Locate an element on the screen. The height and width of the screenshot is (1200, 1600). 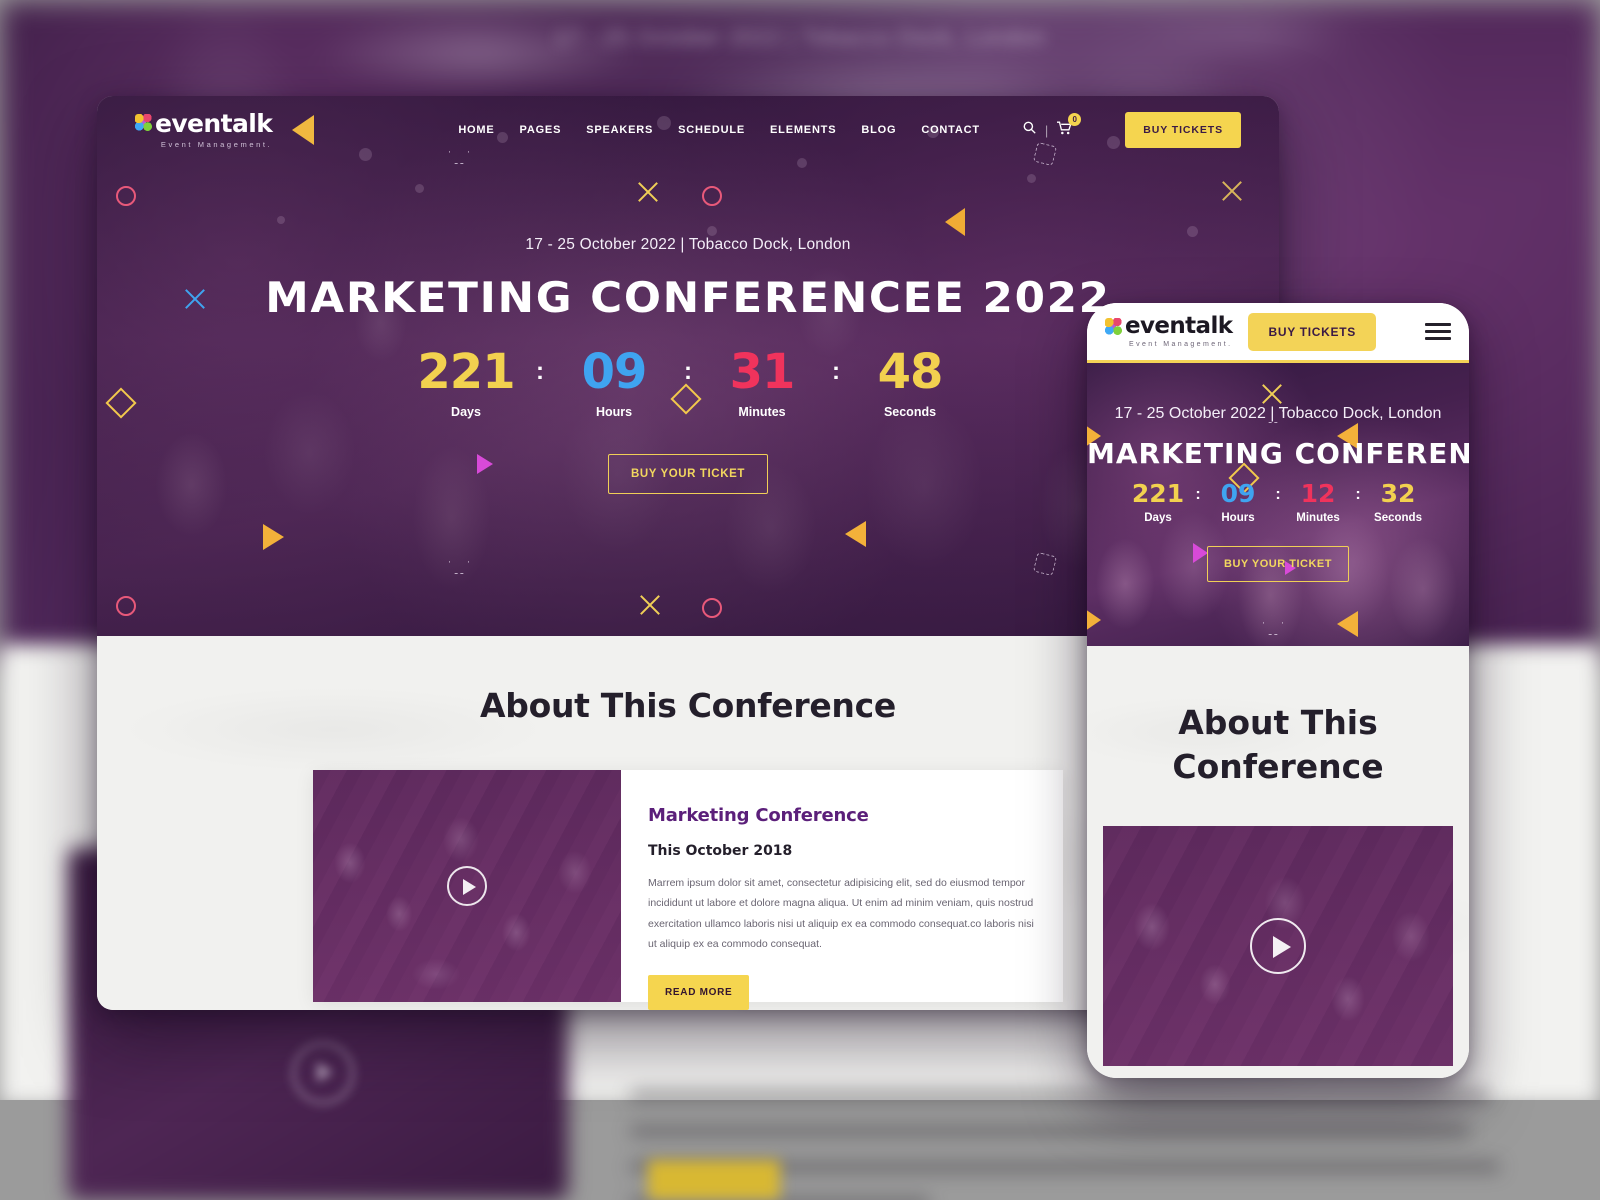
backdrop-read-more-button is located at coordinates (714, 1180).